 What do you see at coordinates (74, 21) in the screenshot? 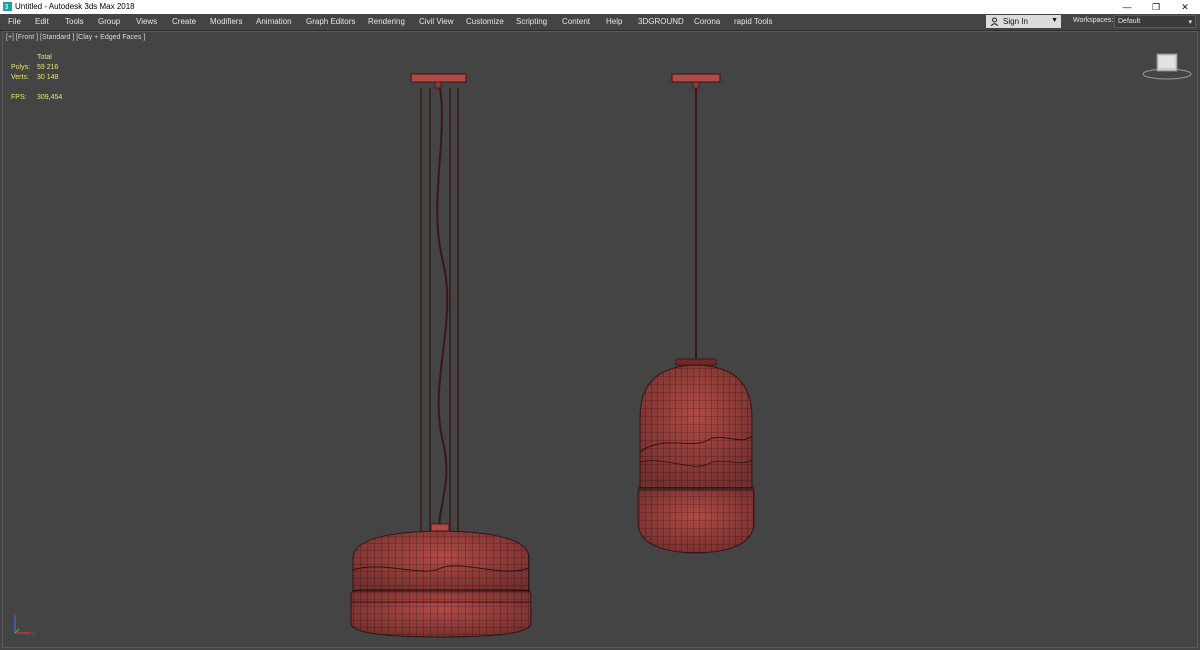
I see `menu-tools: Tools` at bounding box center [74, 21].